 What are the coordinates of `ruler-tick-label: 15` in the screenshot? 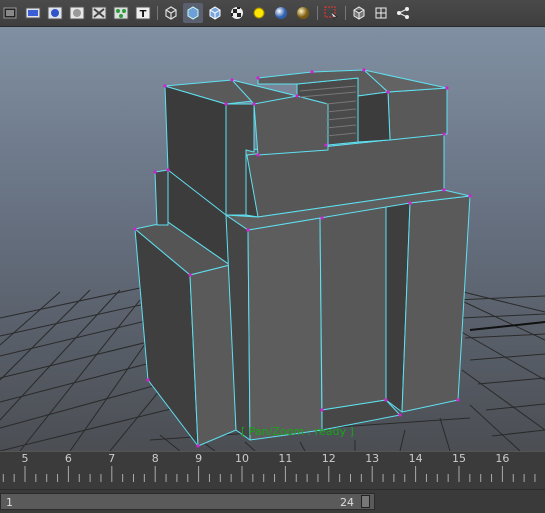 It's located at (459, 458).